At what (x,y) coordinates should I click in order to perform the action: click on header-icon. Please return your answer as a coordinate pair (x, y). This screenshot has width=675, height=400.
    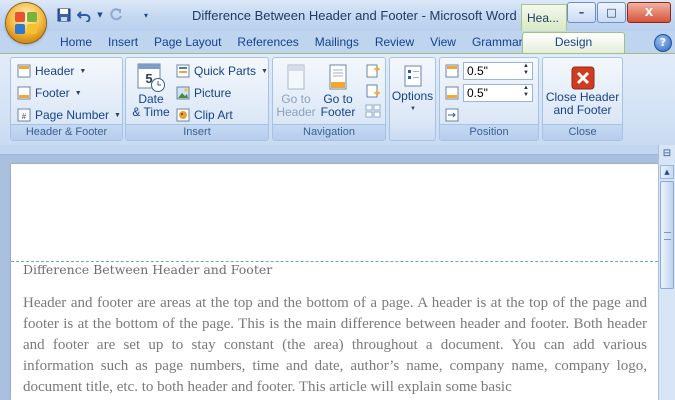
    Looking at the image, I should click on (24, 71).